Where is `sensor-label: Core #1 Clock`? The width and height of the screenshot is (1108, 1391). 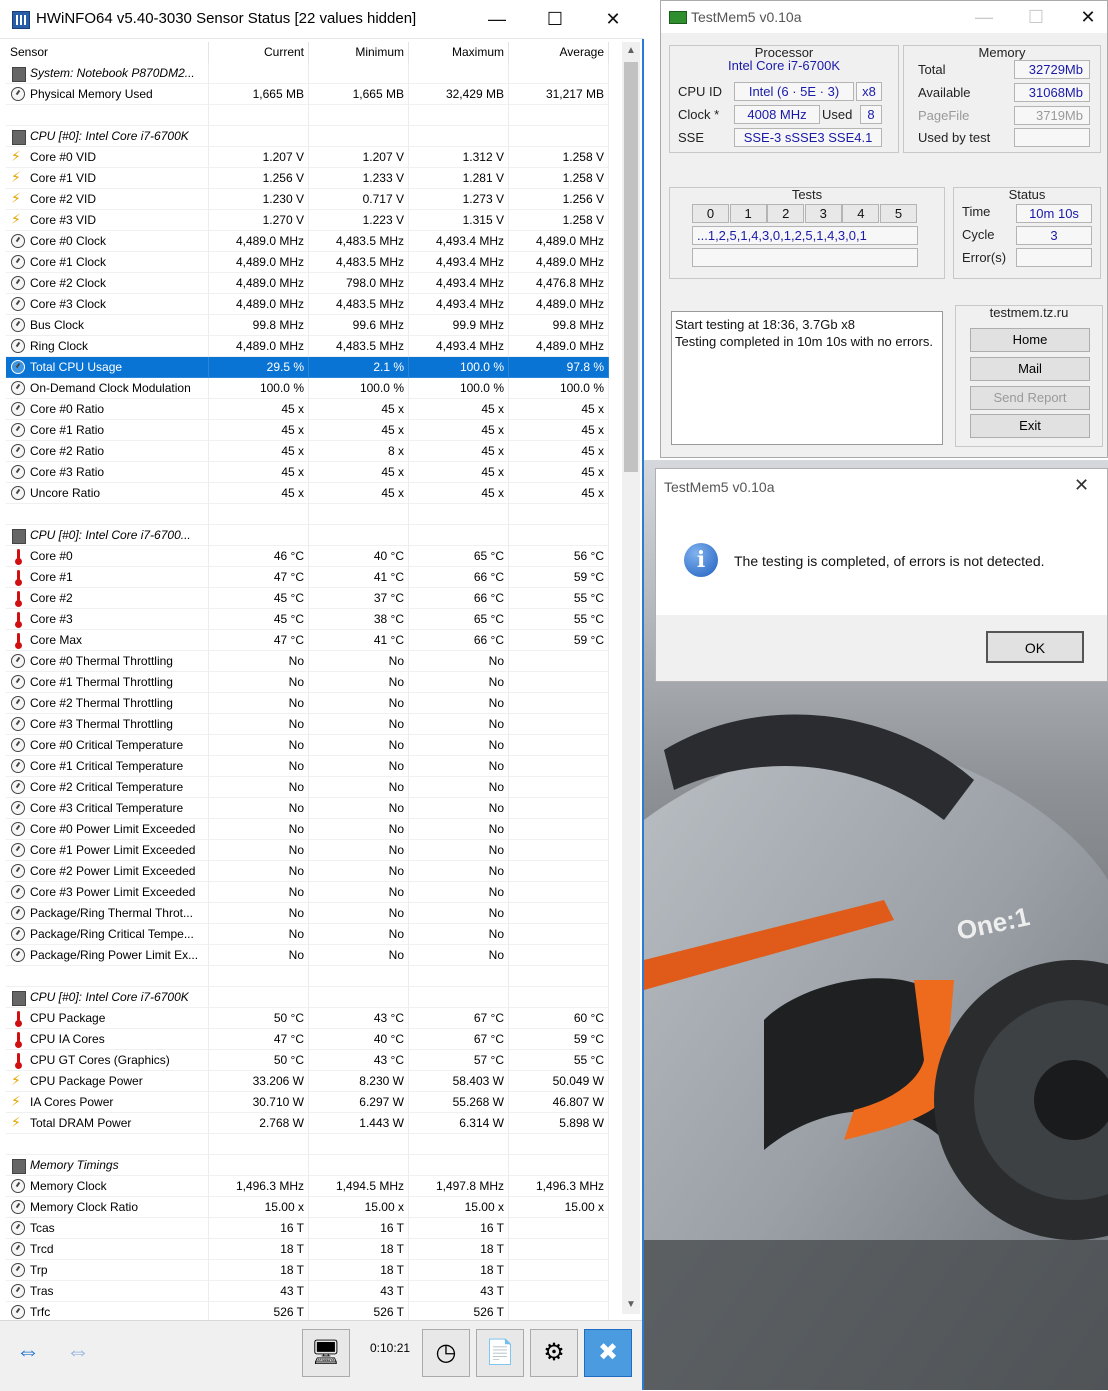
sensor-label: Core #1 Clock is located at coordinates (68, 262).